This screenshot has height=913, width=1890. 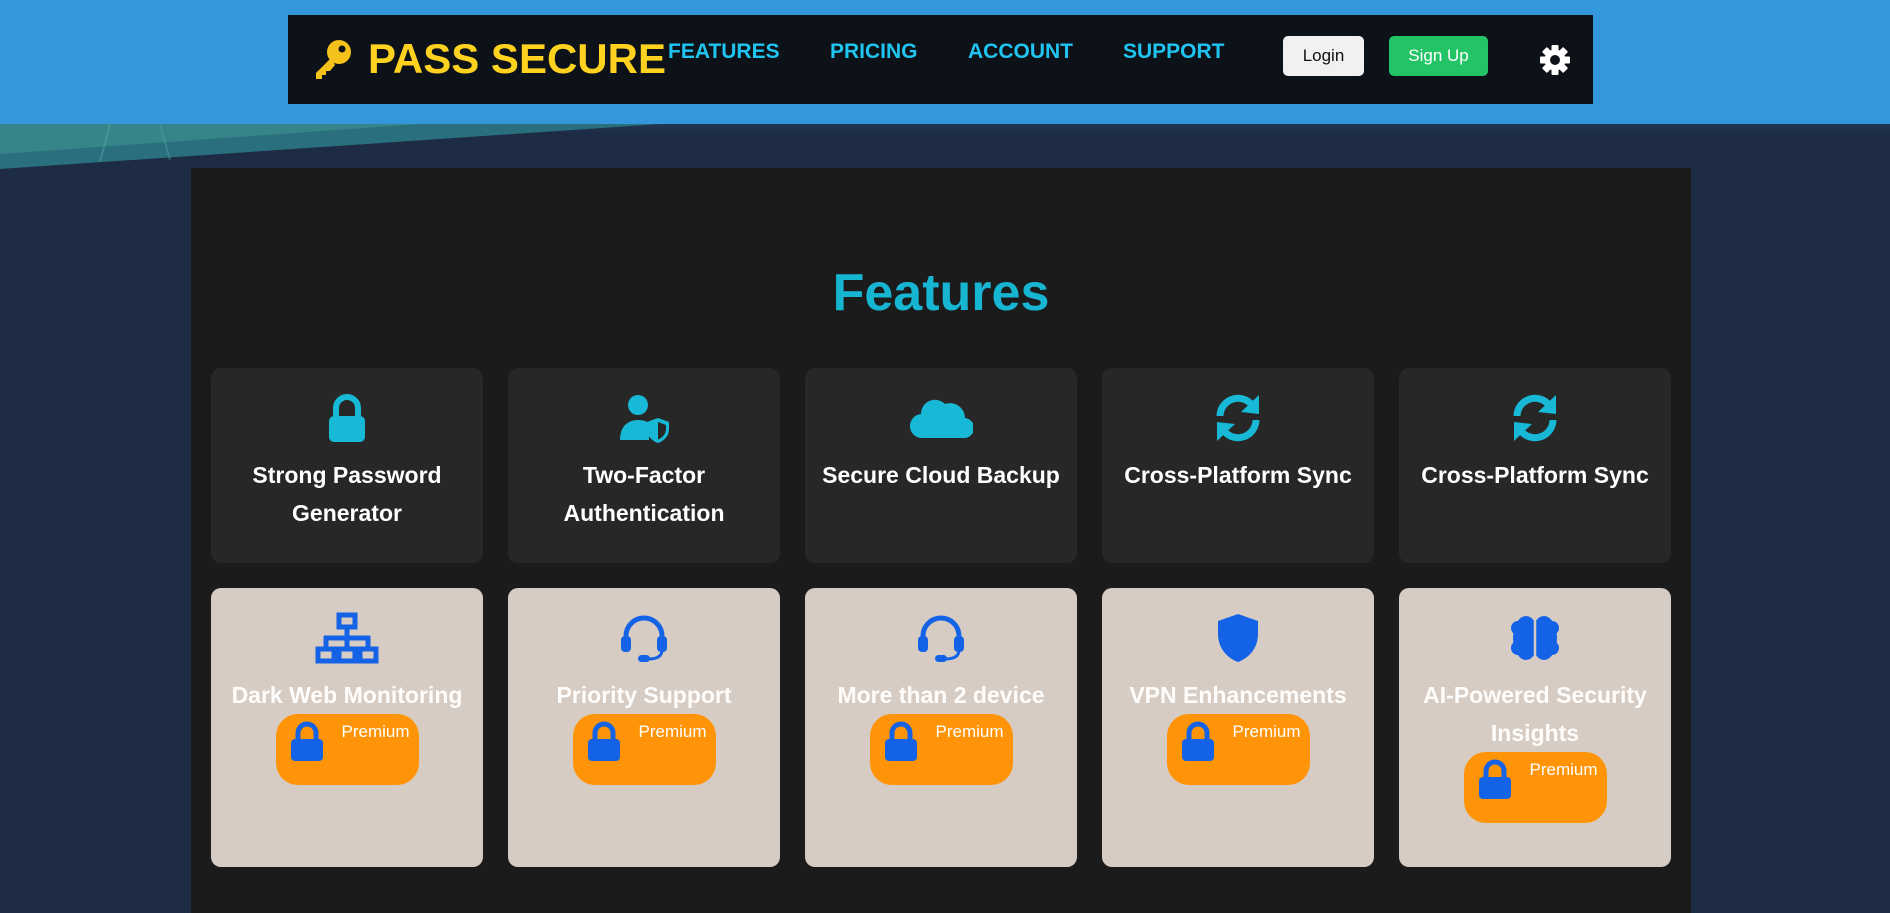 I want to click on network-icon, so click(x=347, y=638).